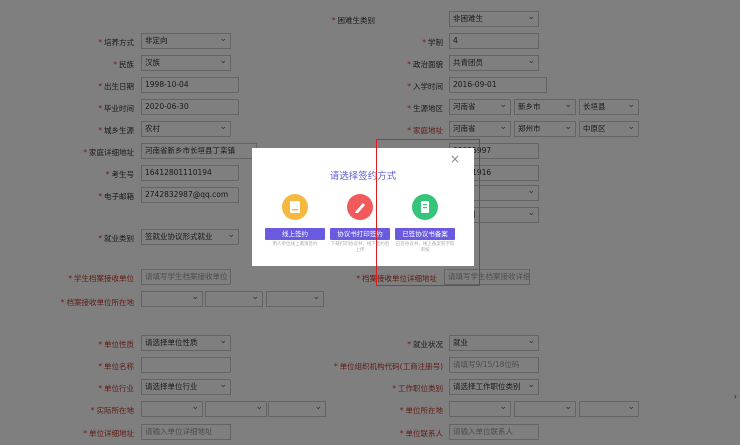 The height and width of the screenshot is (445, 740). What do you see at coordinates (295, 207) in the screenshot?
I see `online-sign-icon` at bounding box center [295, 207].